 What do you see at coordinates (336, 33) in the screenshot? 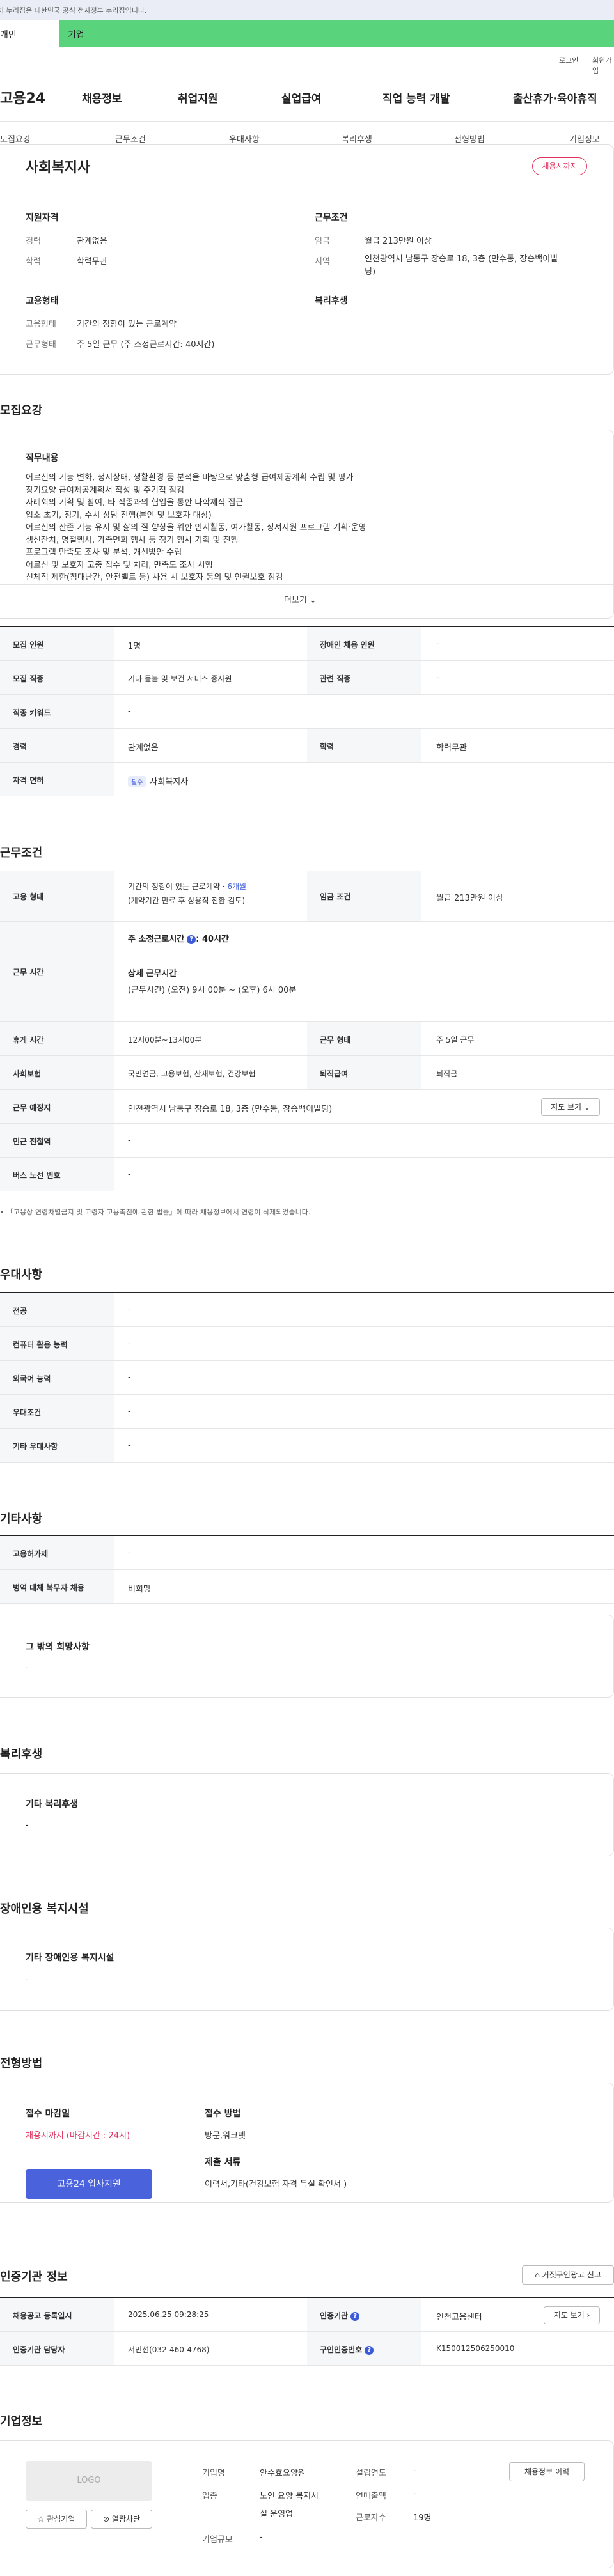
I see `tab-company: 기업` at bounding box center [336, 33].